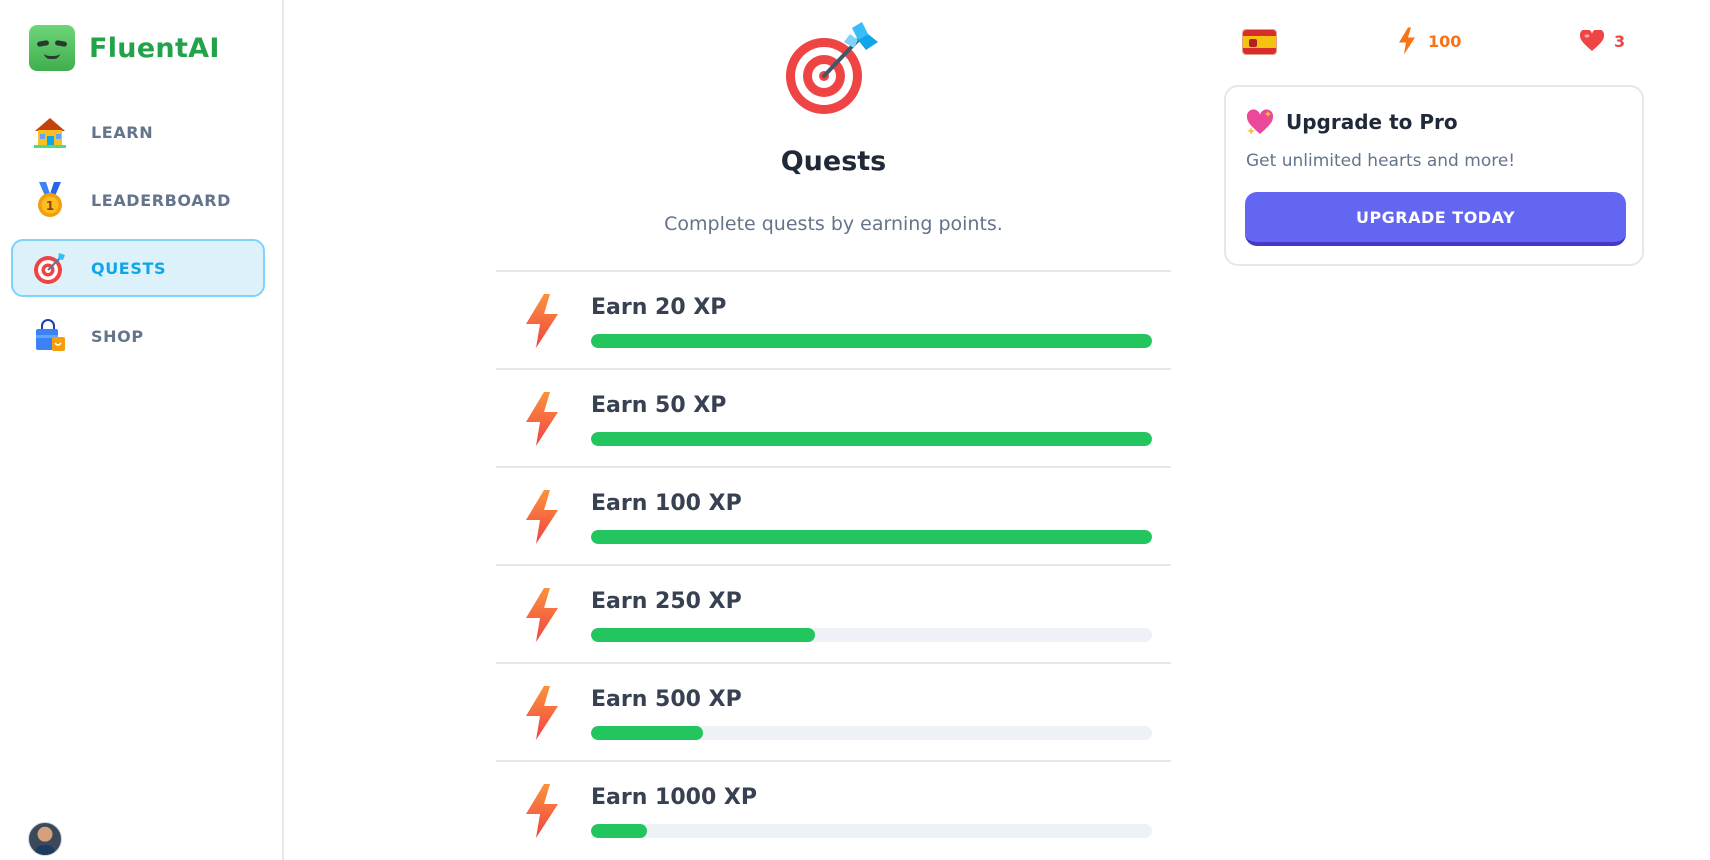  What do you see at coordinates (50, 336) in the screenshot?
I see `shopping-bag-icon` at bounding box center [50, 336].